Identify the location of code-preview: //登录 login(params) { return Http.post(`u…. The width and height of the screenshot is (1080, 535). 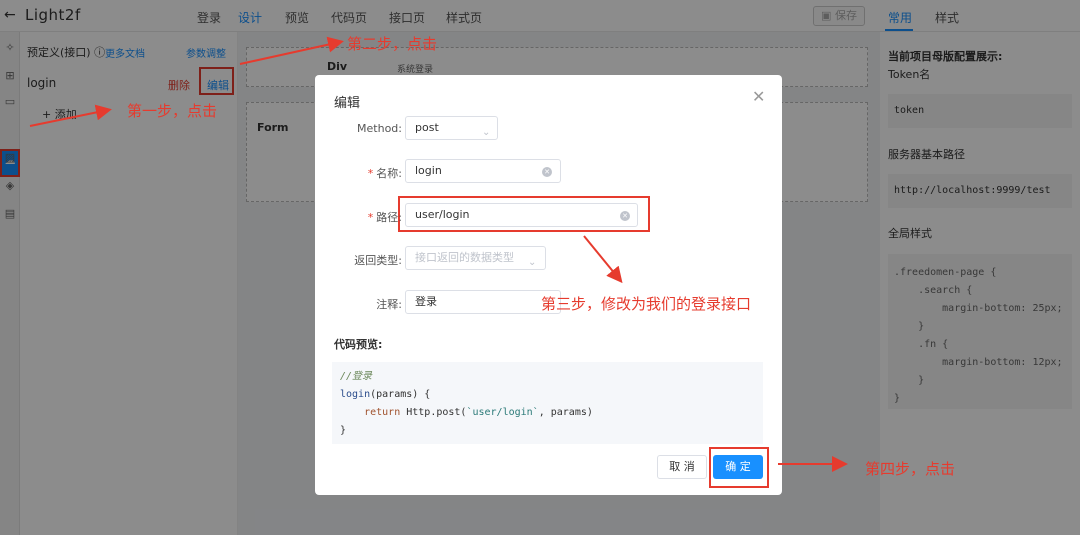
(547, 403).